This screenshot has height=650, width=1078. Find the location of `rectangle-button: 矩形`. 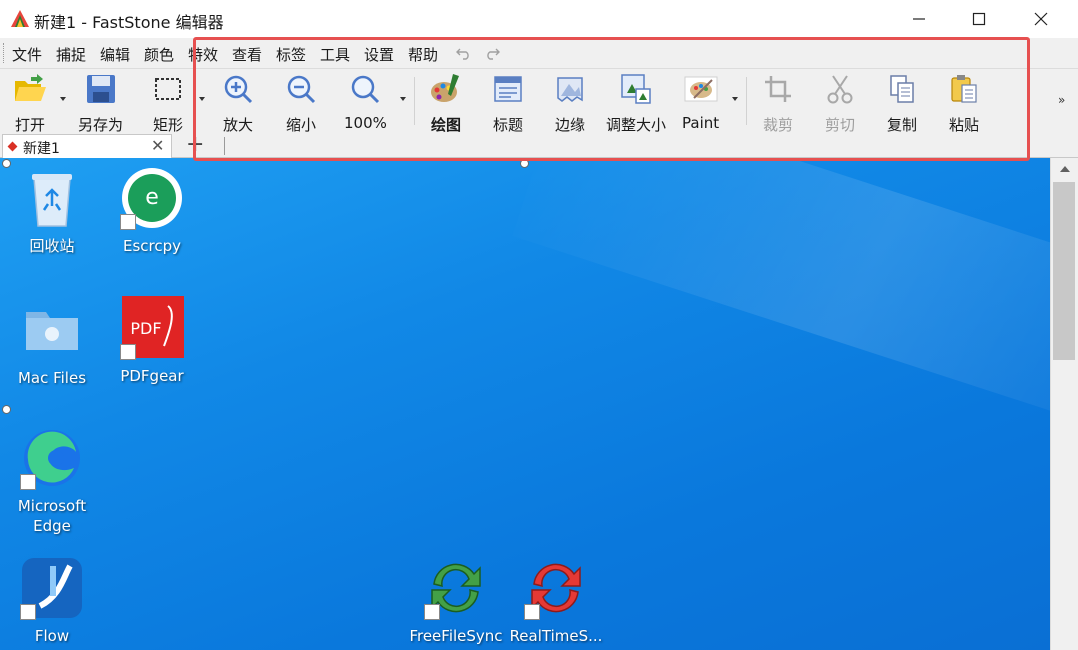

rectangle-button: 矩形 is located at coordinates (168, 103).